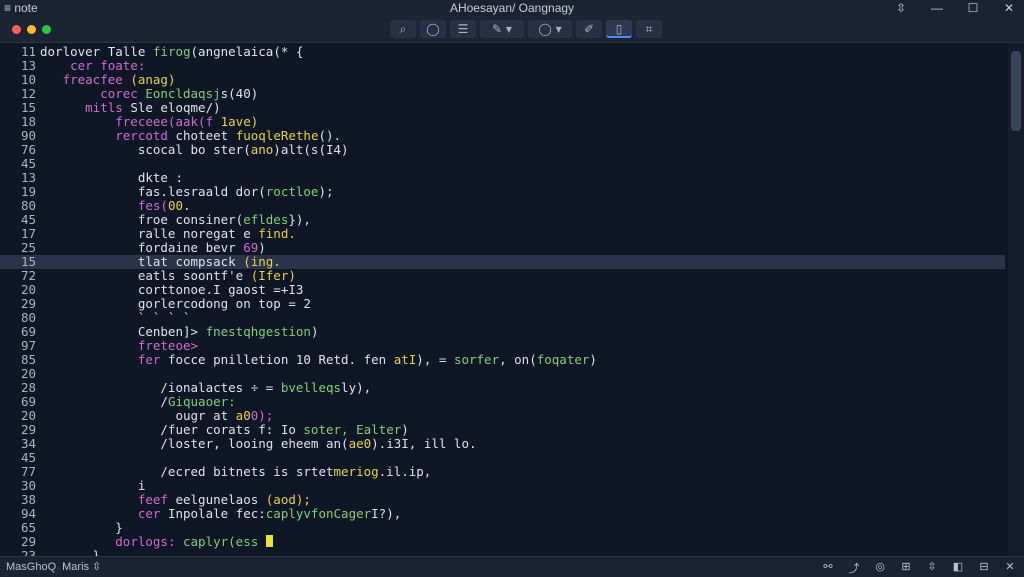 The width and height of the screenshot is (1024, 577). Describe the element at coordinates (973, 8) in the screenshot. I see `maximize-button: ☐` at that location.